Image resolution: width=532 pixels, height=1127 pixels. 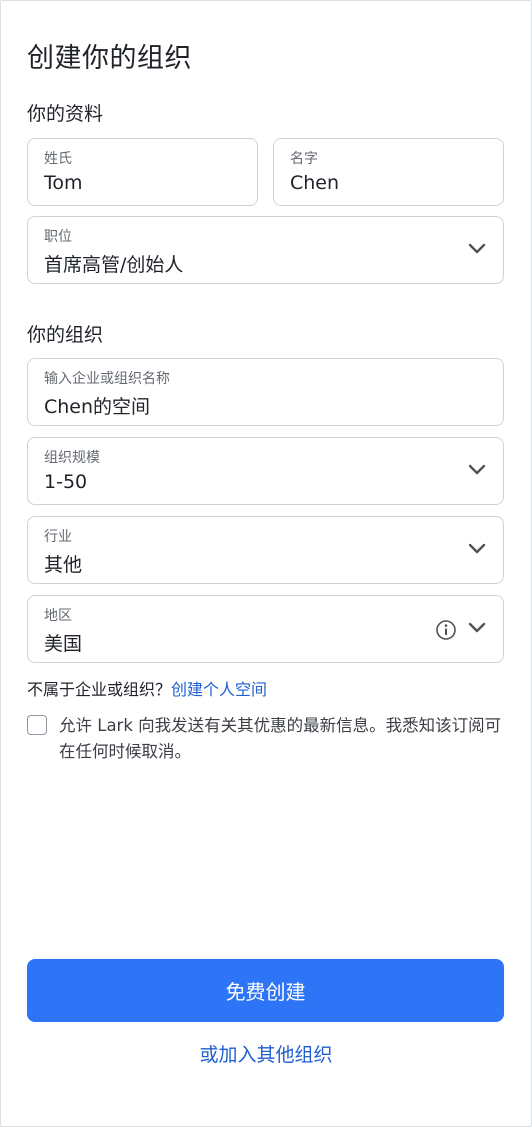 I want to click on organization-name-value: Chen的空间, so click(x=97, y=405).